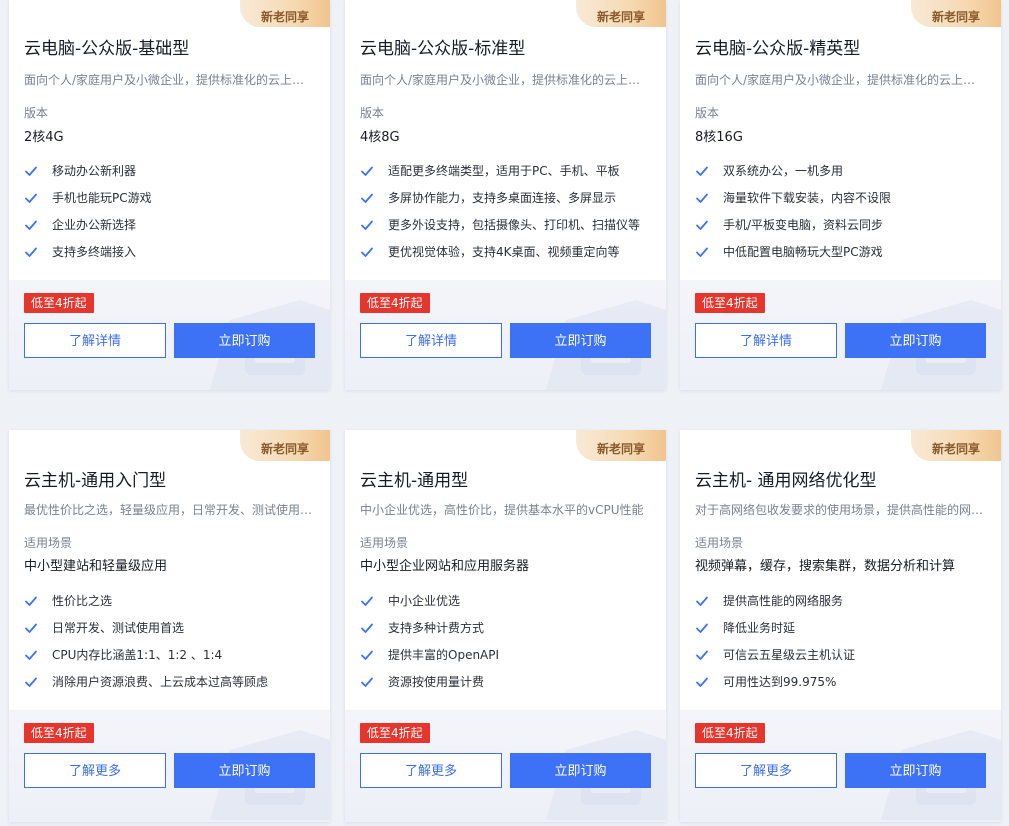  What do you see at coordinates (88, 216) in the screenshot?
I see `feature-list: 移动办公新利器 手机也能玩PC游戏 企业办公新选择 支持多终端接入` at bounding box center [88, 216].